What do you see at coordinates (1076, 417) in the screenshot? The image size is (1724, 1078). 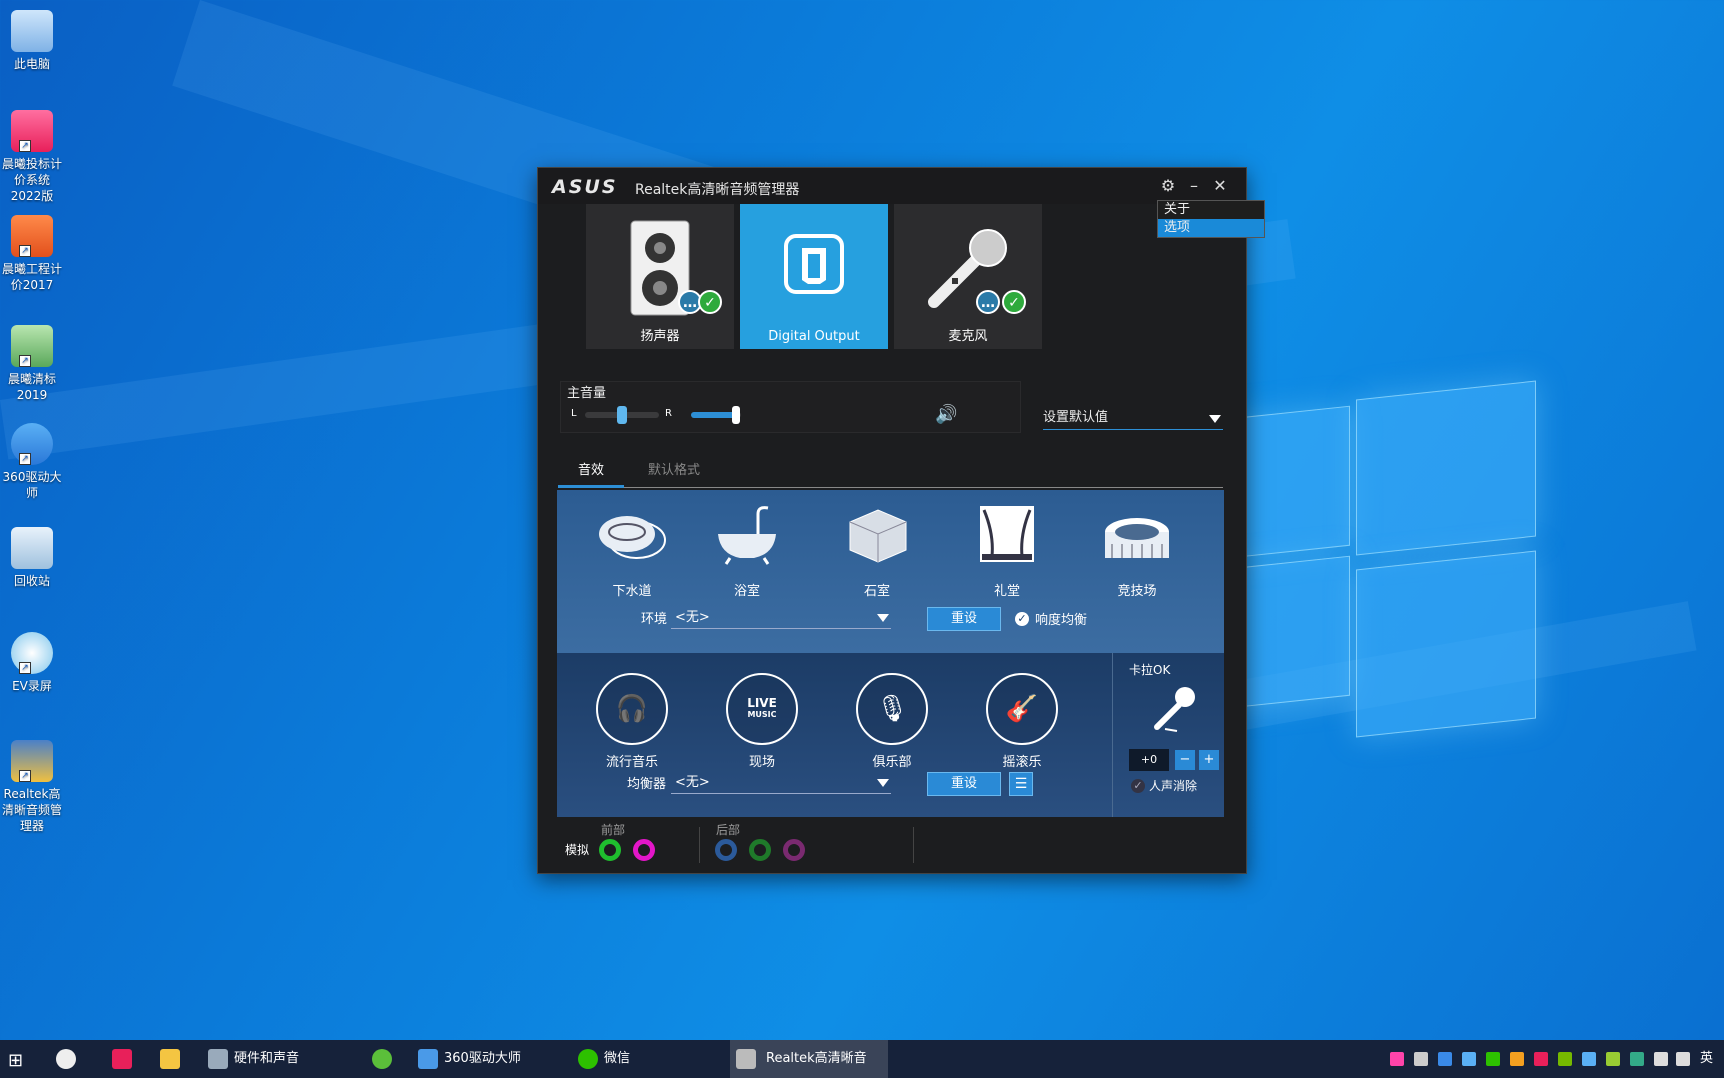 I see `set-default-label: 设置默认值` at bounding box center [1076, 417].